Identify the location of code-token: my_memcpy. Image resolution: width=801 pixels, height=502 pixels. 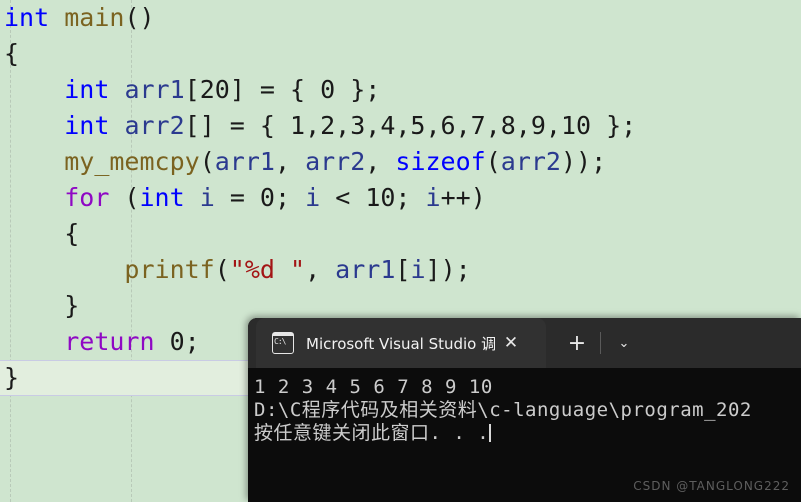
(132, 161).